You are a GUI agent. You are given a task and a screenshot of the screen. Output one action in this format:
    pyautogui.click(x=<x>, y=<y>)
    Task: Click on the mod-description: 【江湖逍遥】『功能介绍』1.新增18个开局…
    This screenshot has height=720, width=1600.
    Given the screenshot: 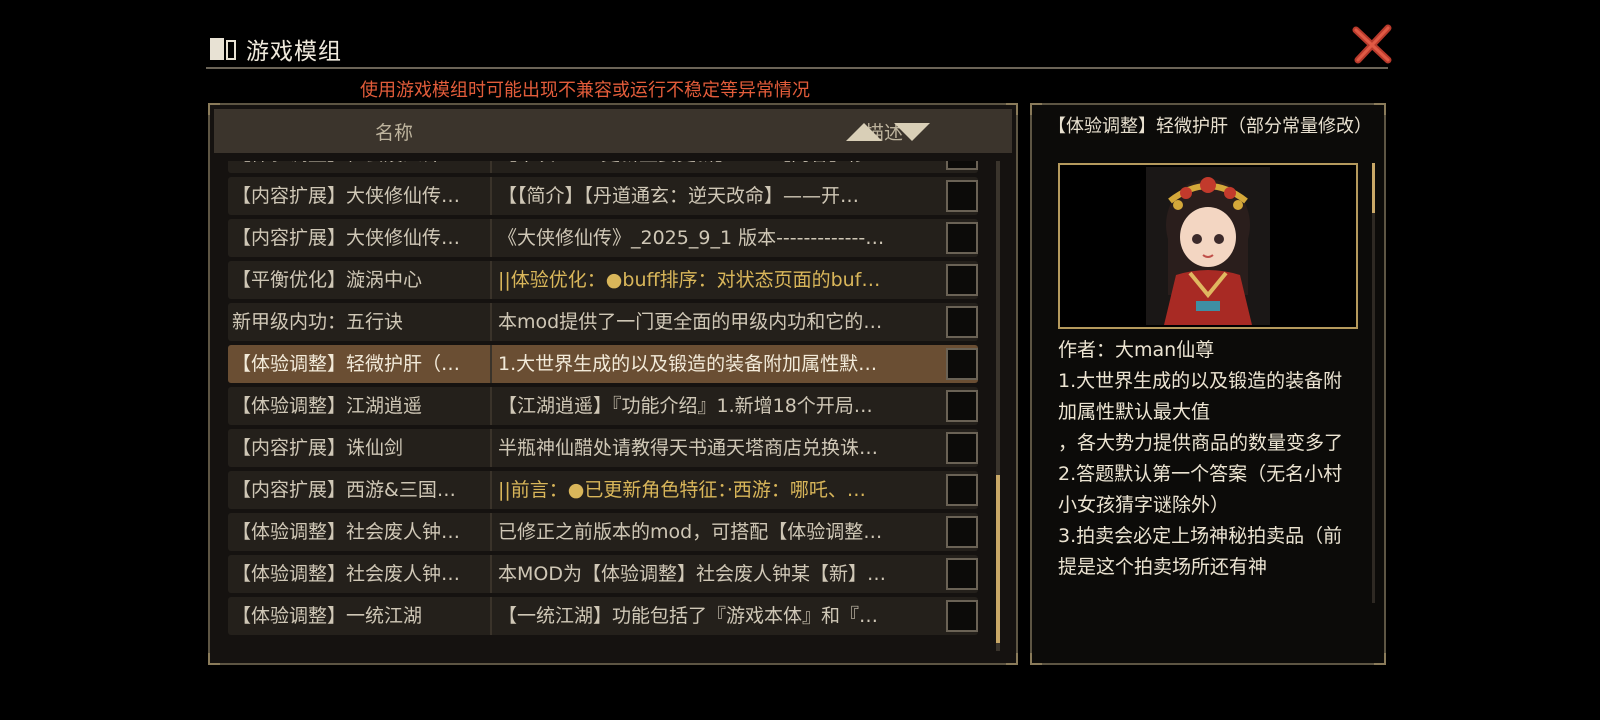 What is the action you would take?
    pyautogui.click(x=685, y=406)
    